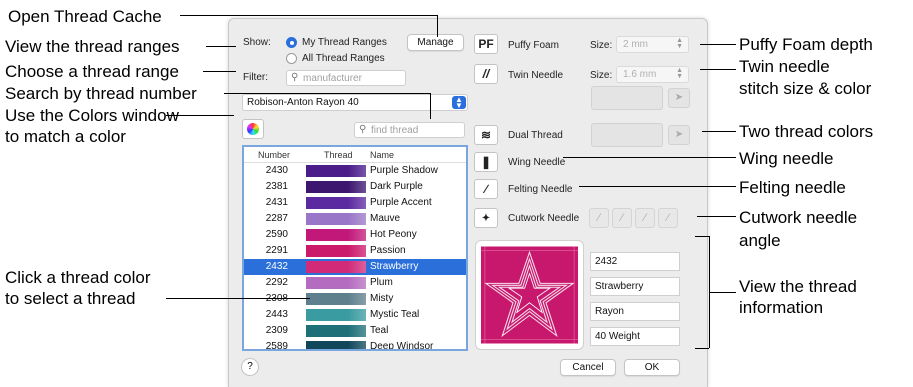 Image resolution: width=913 pixels, height=387 pixels. I want to click on twin-color-swatch, so click(627, 98).